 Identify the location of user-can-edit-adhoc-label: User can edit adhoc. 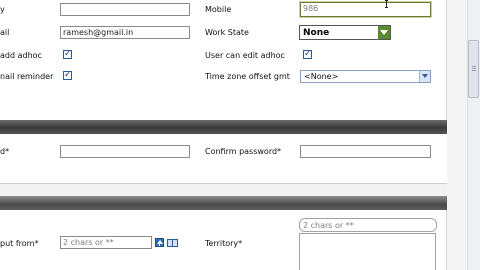
(245, 55).